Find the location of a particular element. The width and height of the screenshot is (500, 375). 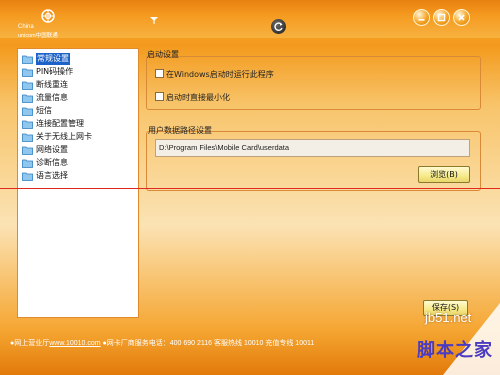

watermark-name: 脚本之家 is located at coordinates (455, 350).